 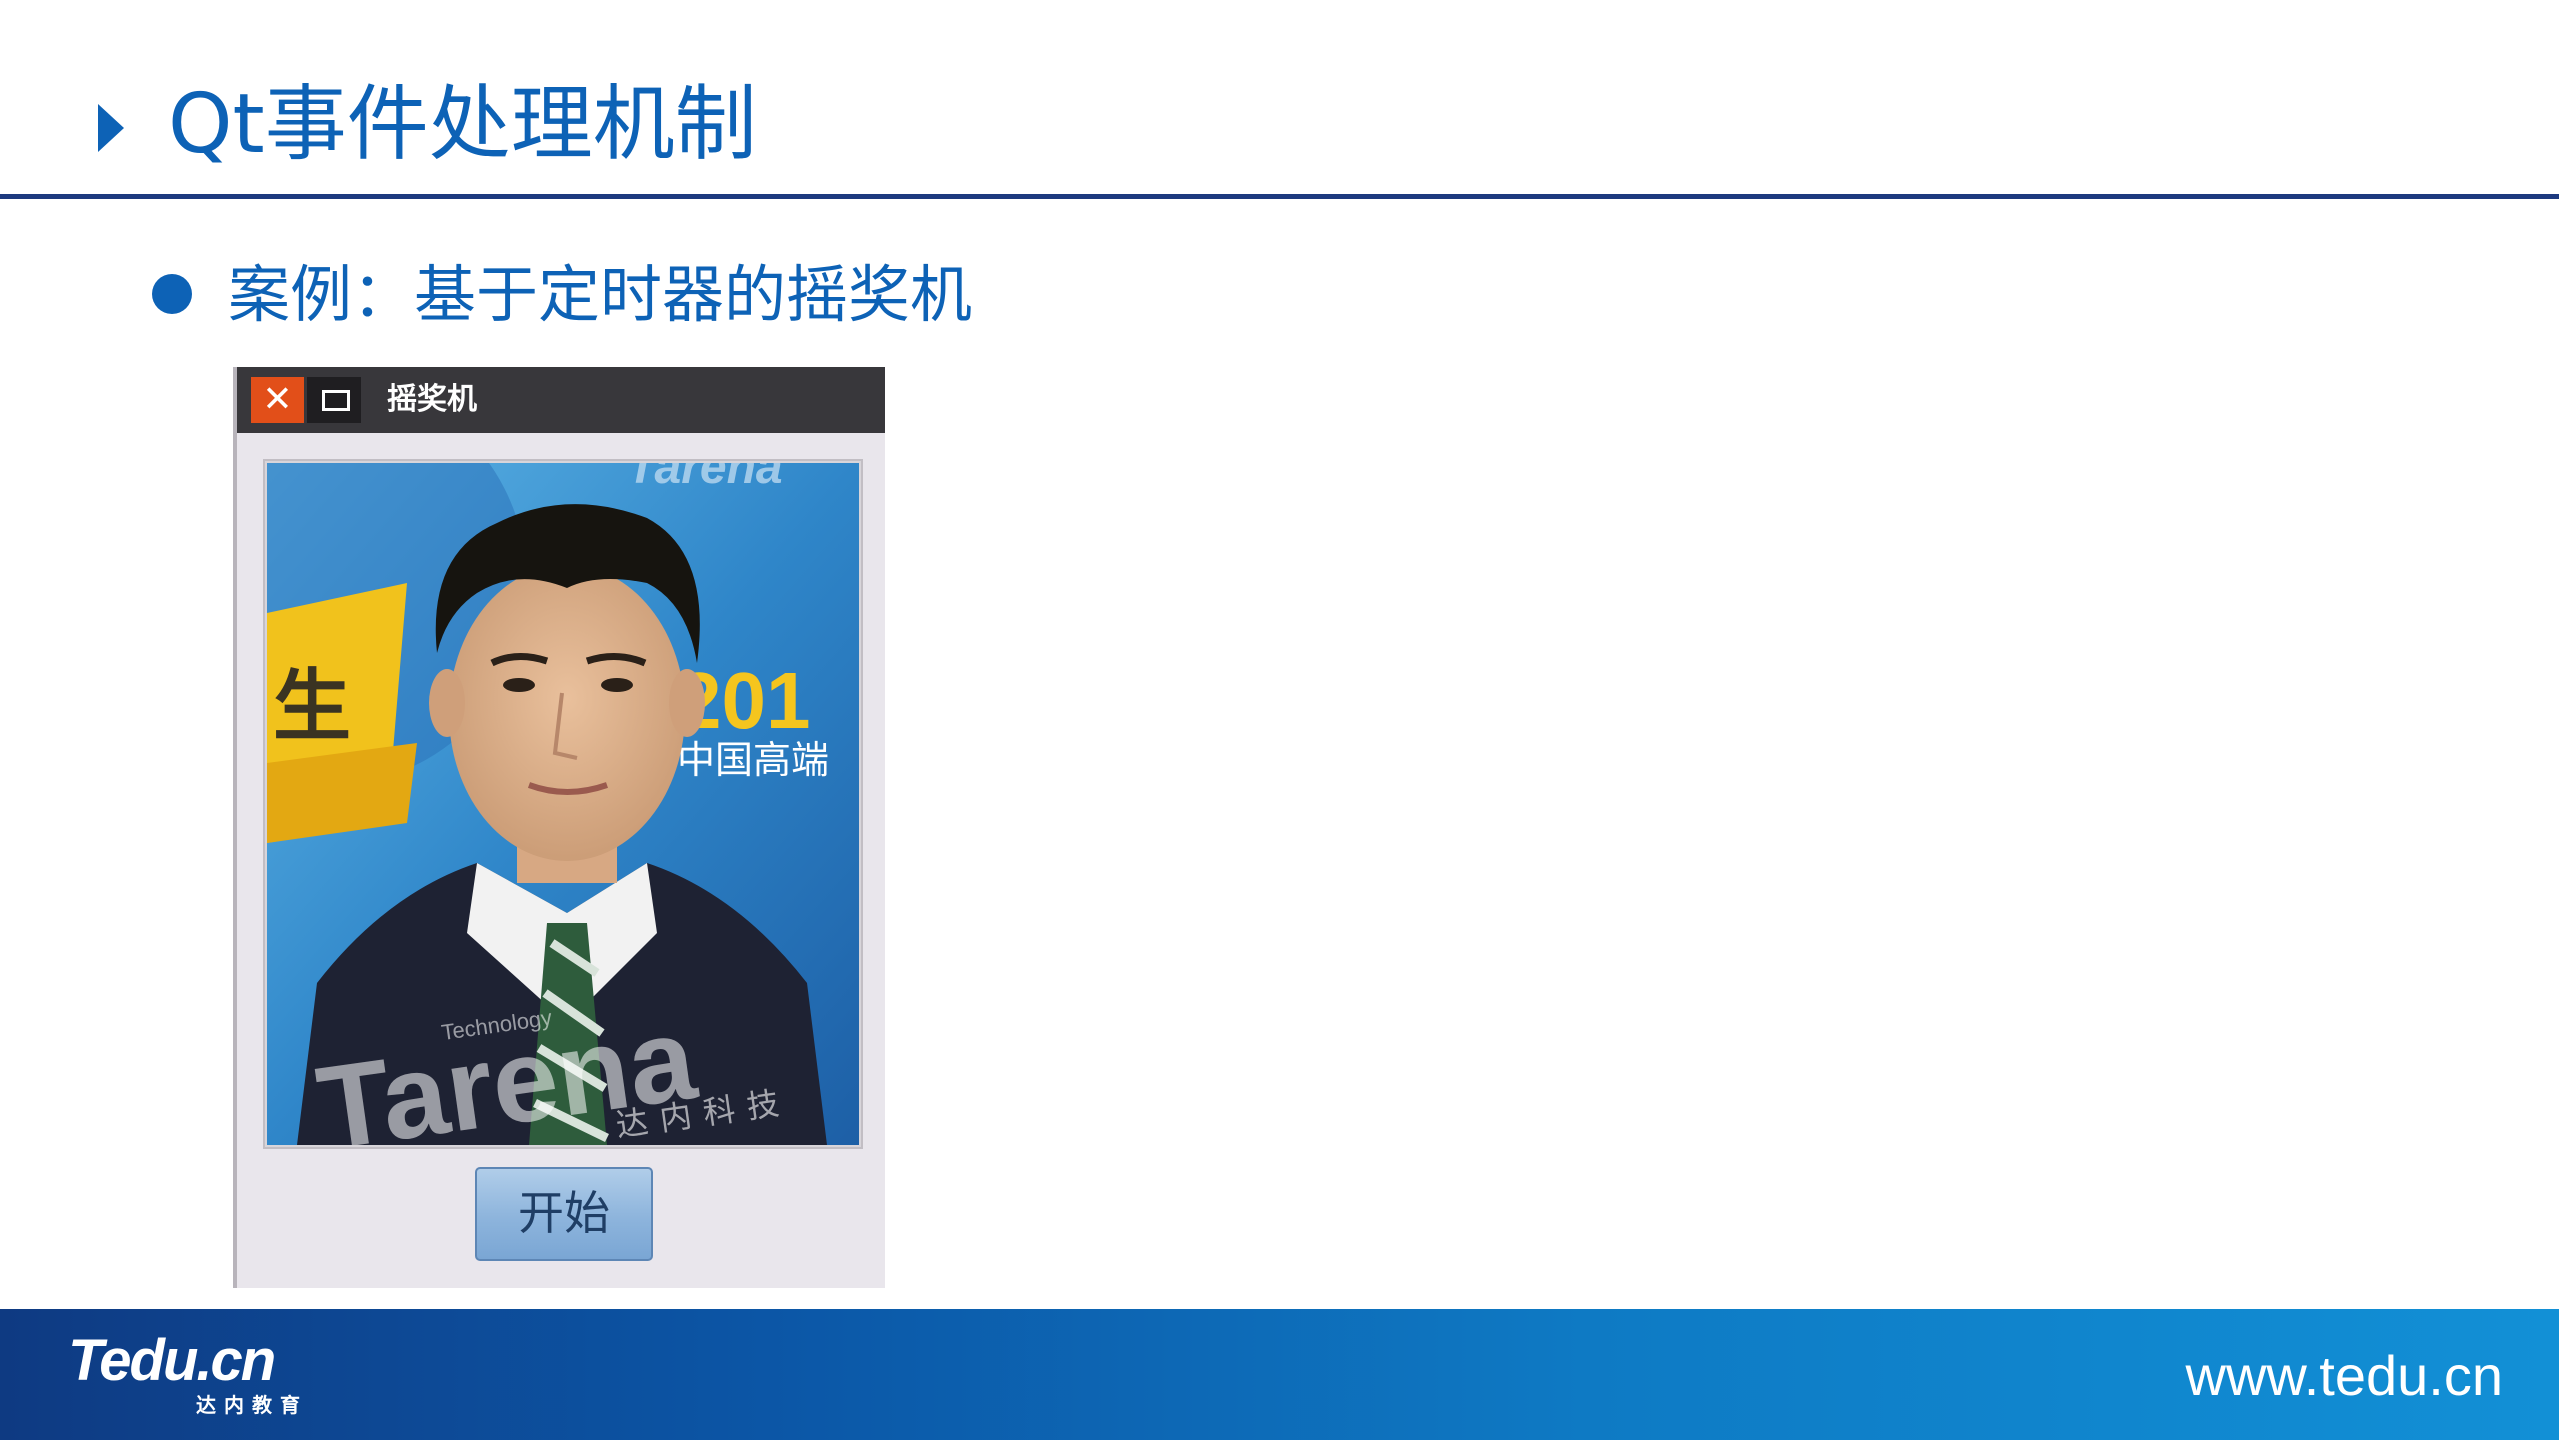 What do you see at coordinates (252, 1405) in the screenshot?
I see `tedu-logo-subtitle: 达内教育` at bounding box center [252, 1405].